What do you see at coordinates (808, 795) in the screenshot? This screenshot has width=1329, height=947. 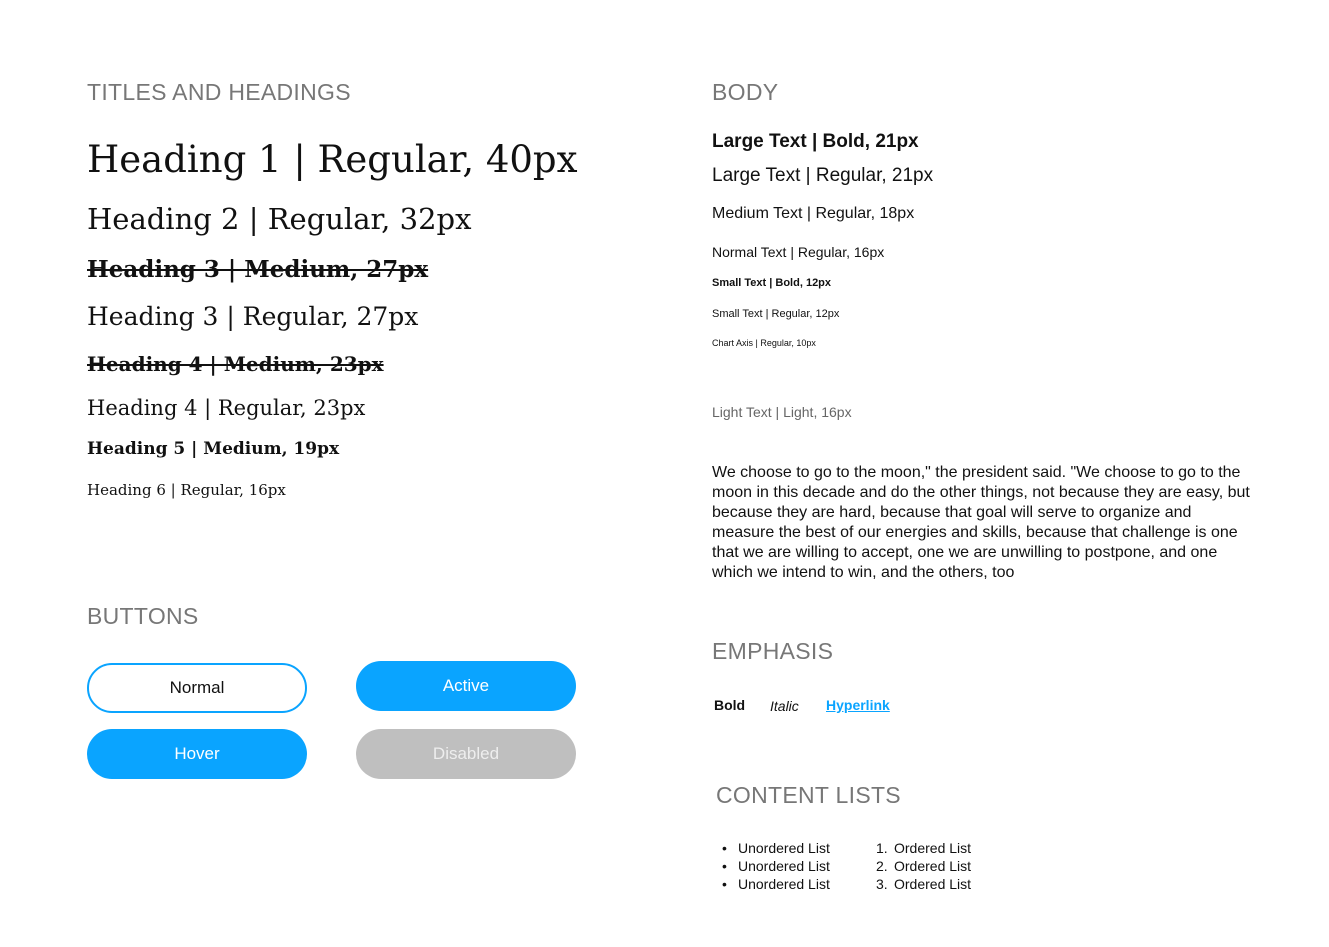 I see `section-title-content-lists: CONTENT LISTS` at bounding box center [808, 795].